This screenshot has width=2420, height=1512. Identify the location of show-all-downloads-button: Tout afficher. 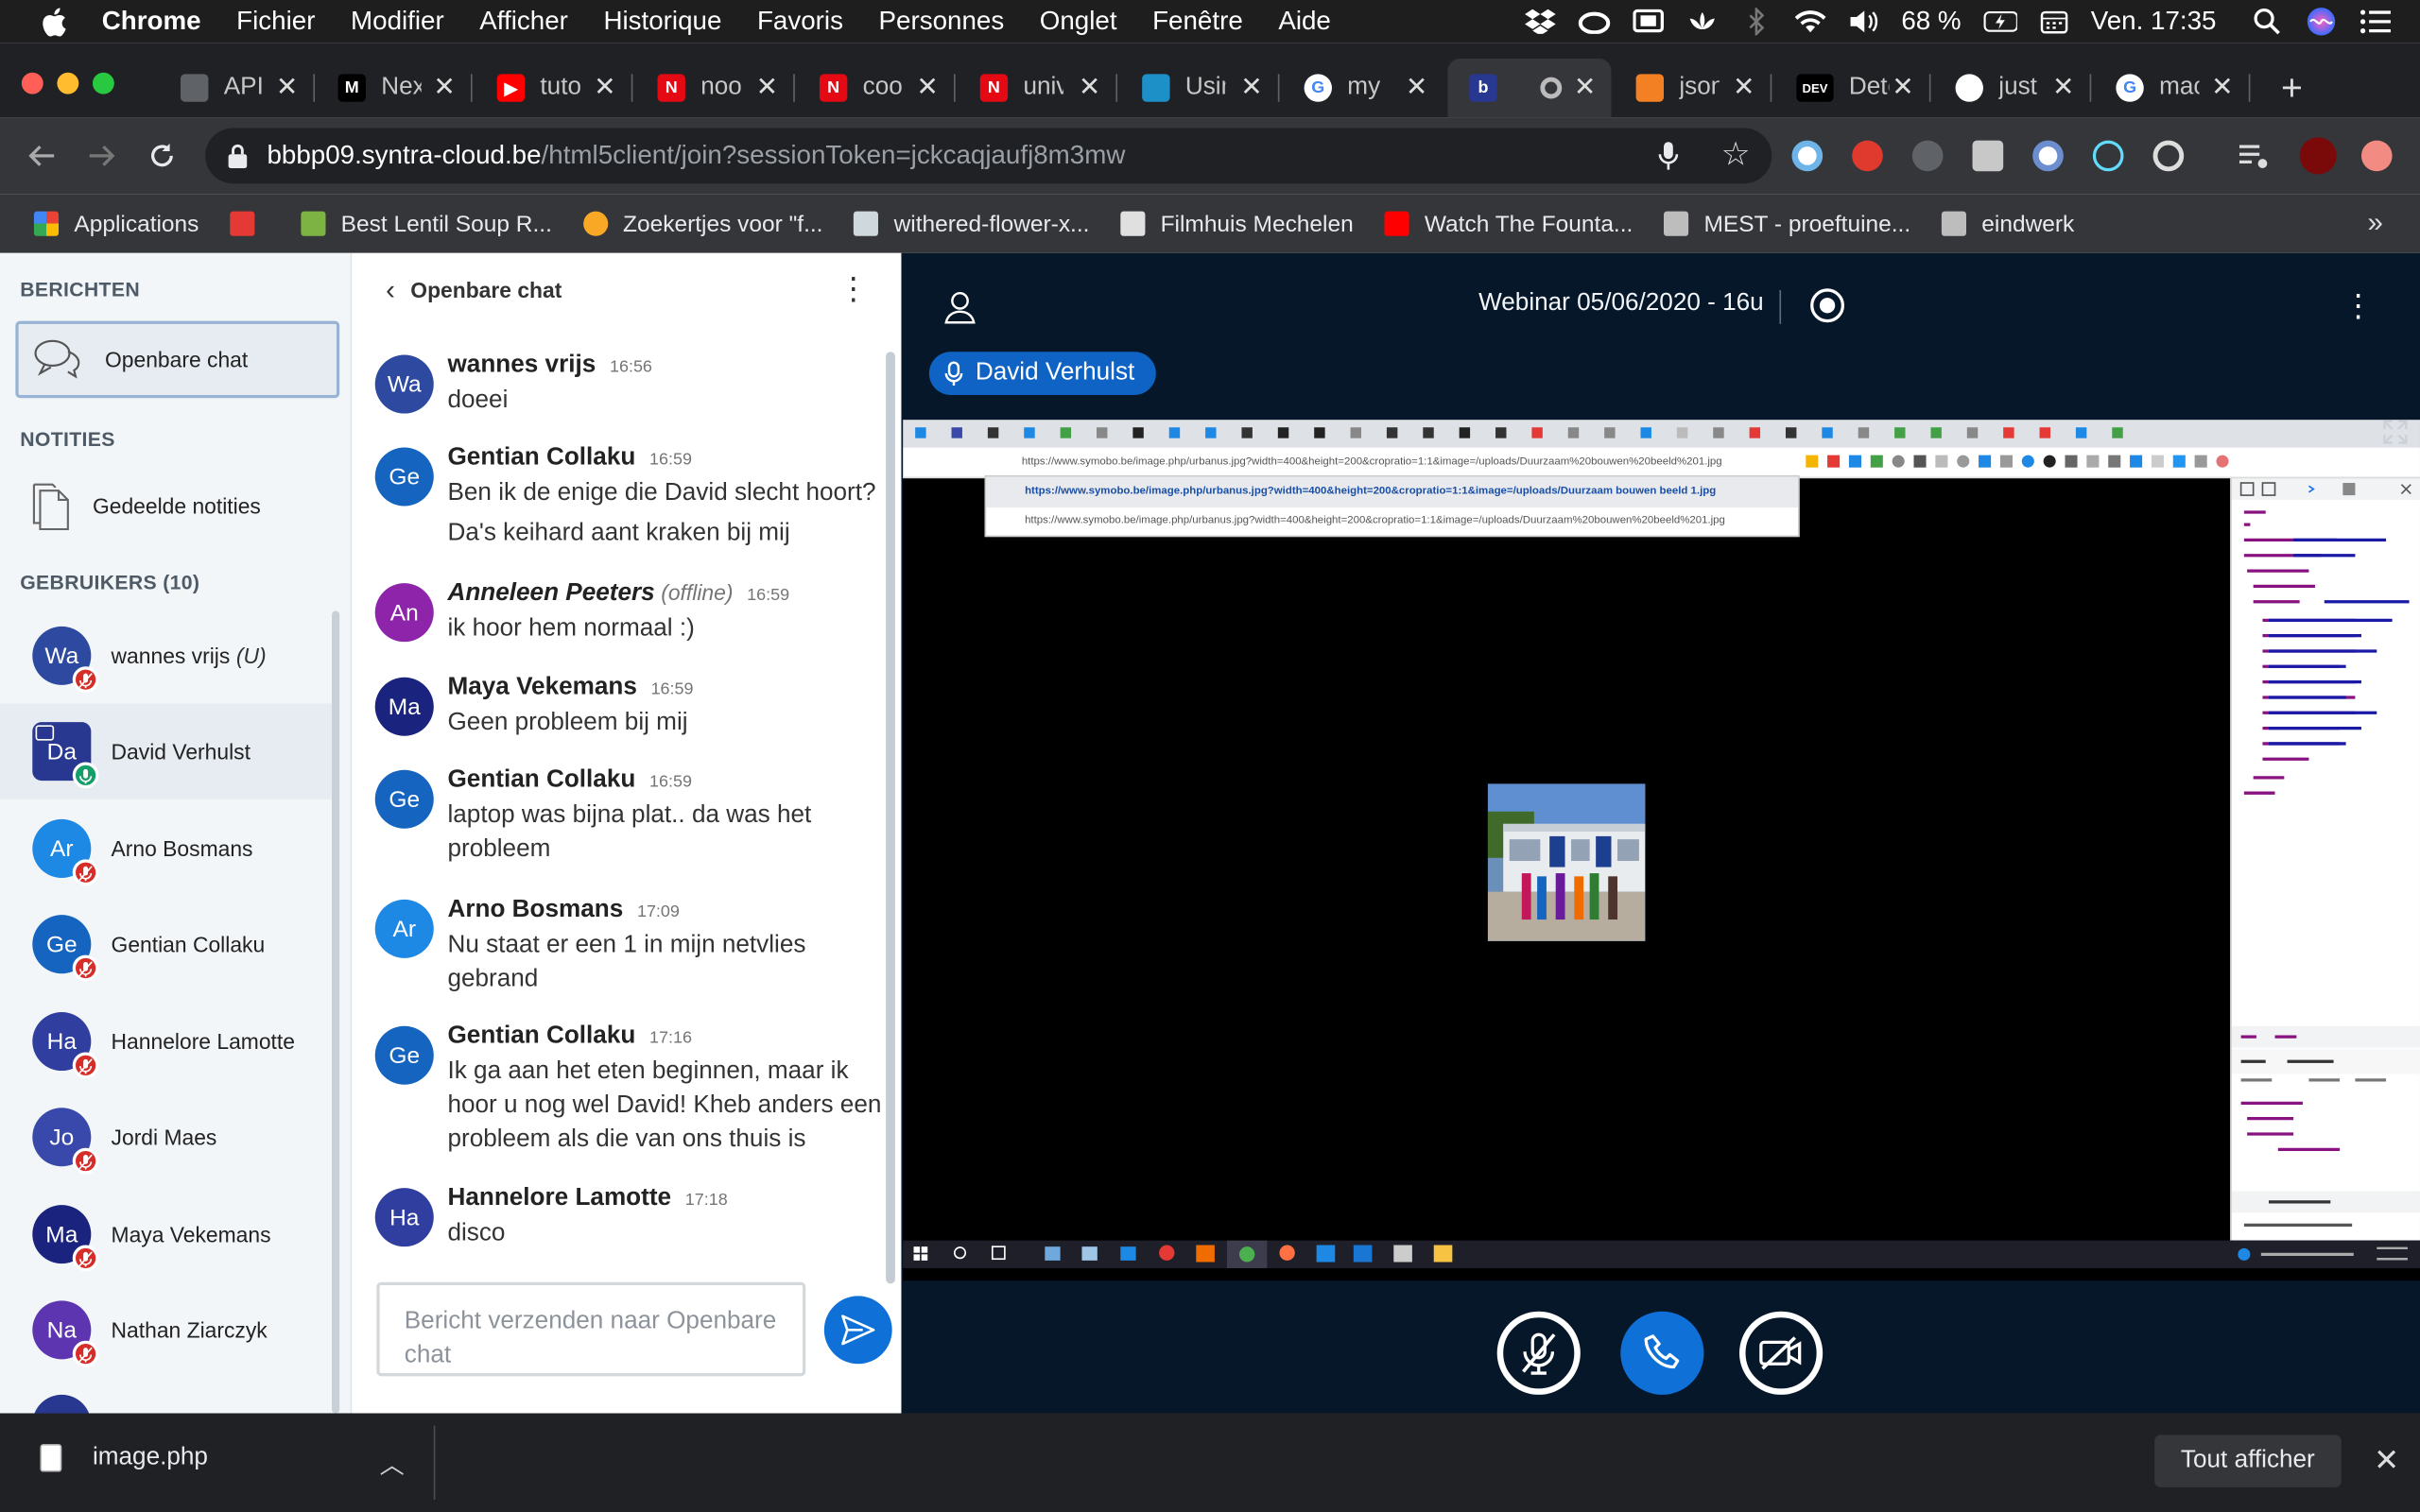
(2248, 1461).